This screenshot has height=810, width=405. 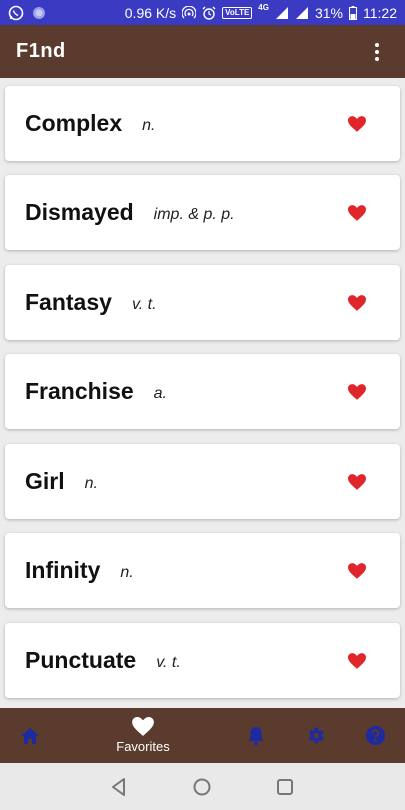 What do you see at coordinates (160, 393) in the screenshot?
I see `part-of-speech: a.` at bounding box center [160, 393].